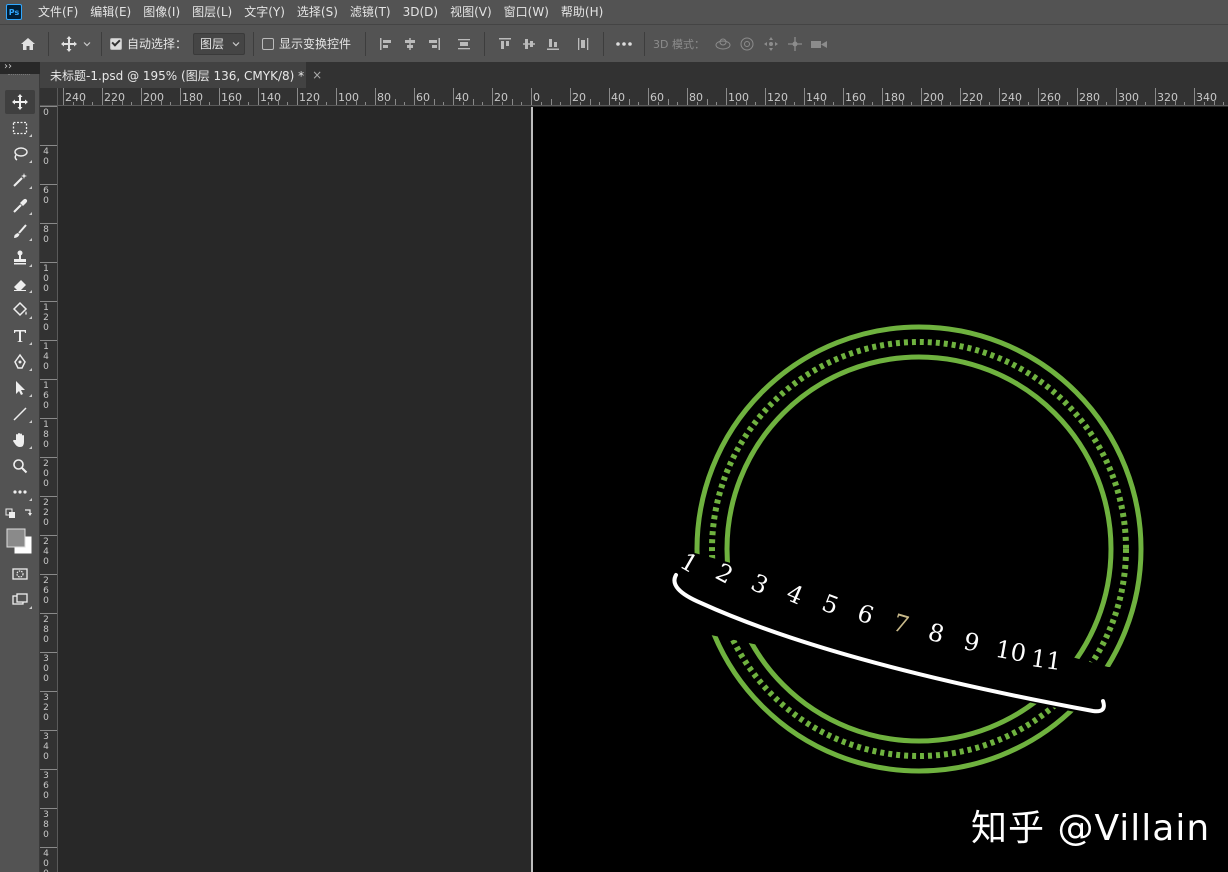 This screenshot has width=1228, height=872. What do you see at coordinates (87, 44) in the screenshot?
I see `chevron-down-icon` at bounding box center [87, 44].